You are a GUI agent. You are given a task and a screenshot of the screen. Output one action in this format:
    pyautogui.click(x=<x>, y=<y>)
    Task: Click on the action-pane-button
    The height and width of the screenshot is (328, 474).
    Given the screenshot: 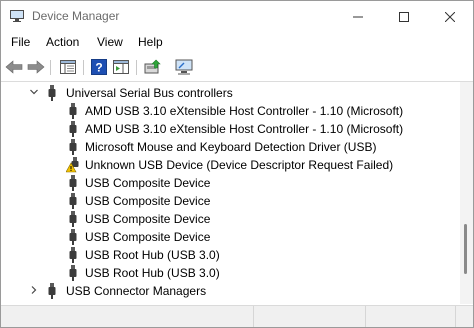 What is the action you would take?
    pyautogui.click(x=121, y=67)
    